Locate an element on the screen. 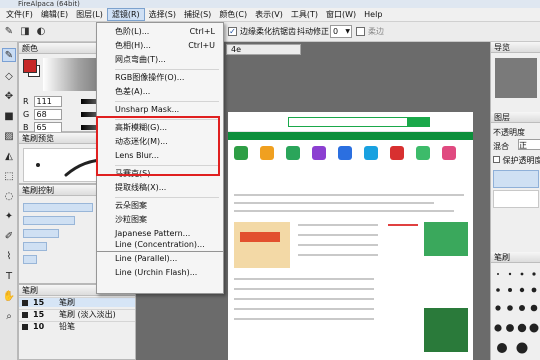 The image size is (540, 360). menu-snap: 捕捉(S) is located at coordinates (197, 14).